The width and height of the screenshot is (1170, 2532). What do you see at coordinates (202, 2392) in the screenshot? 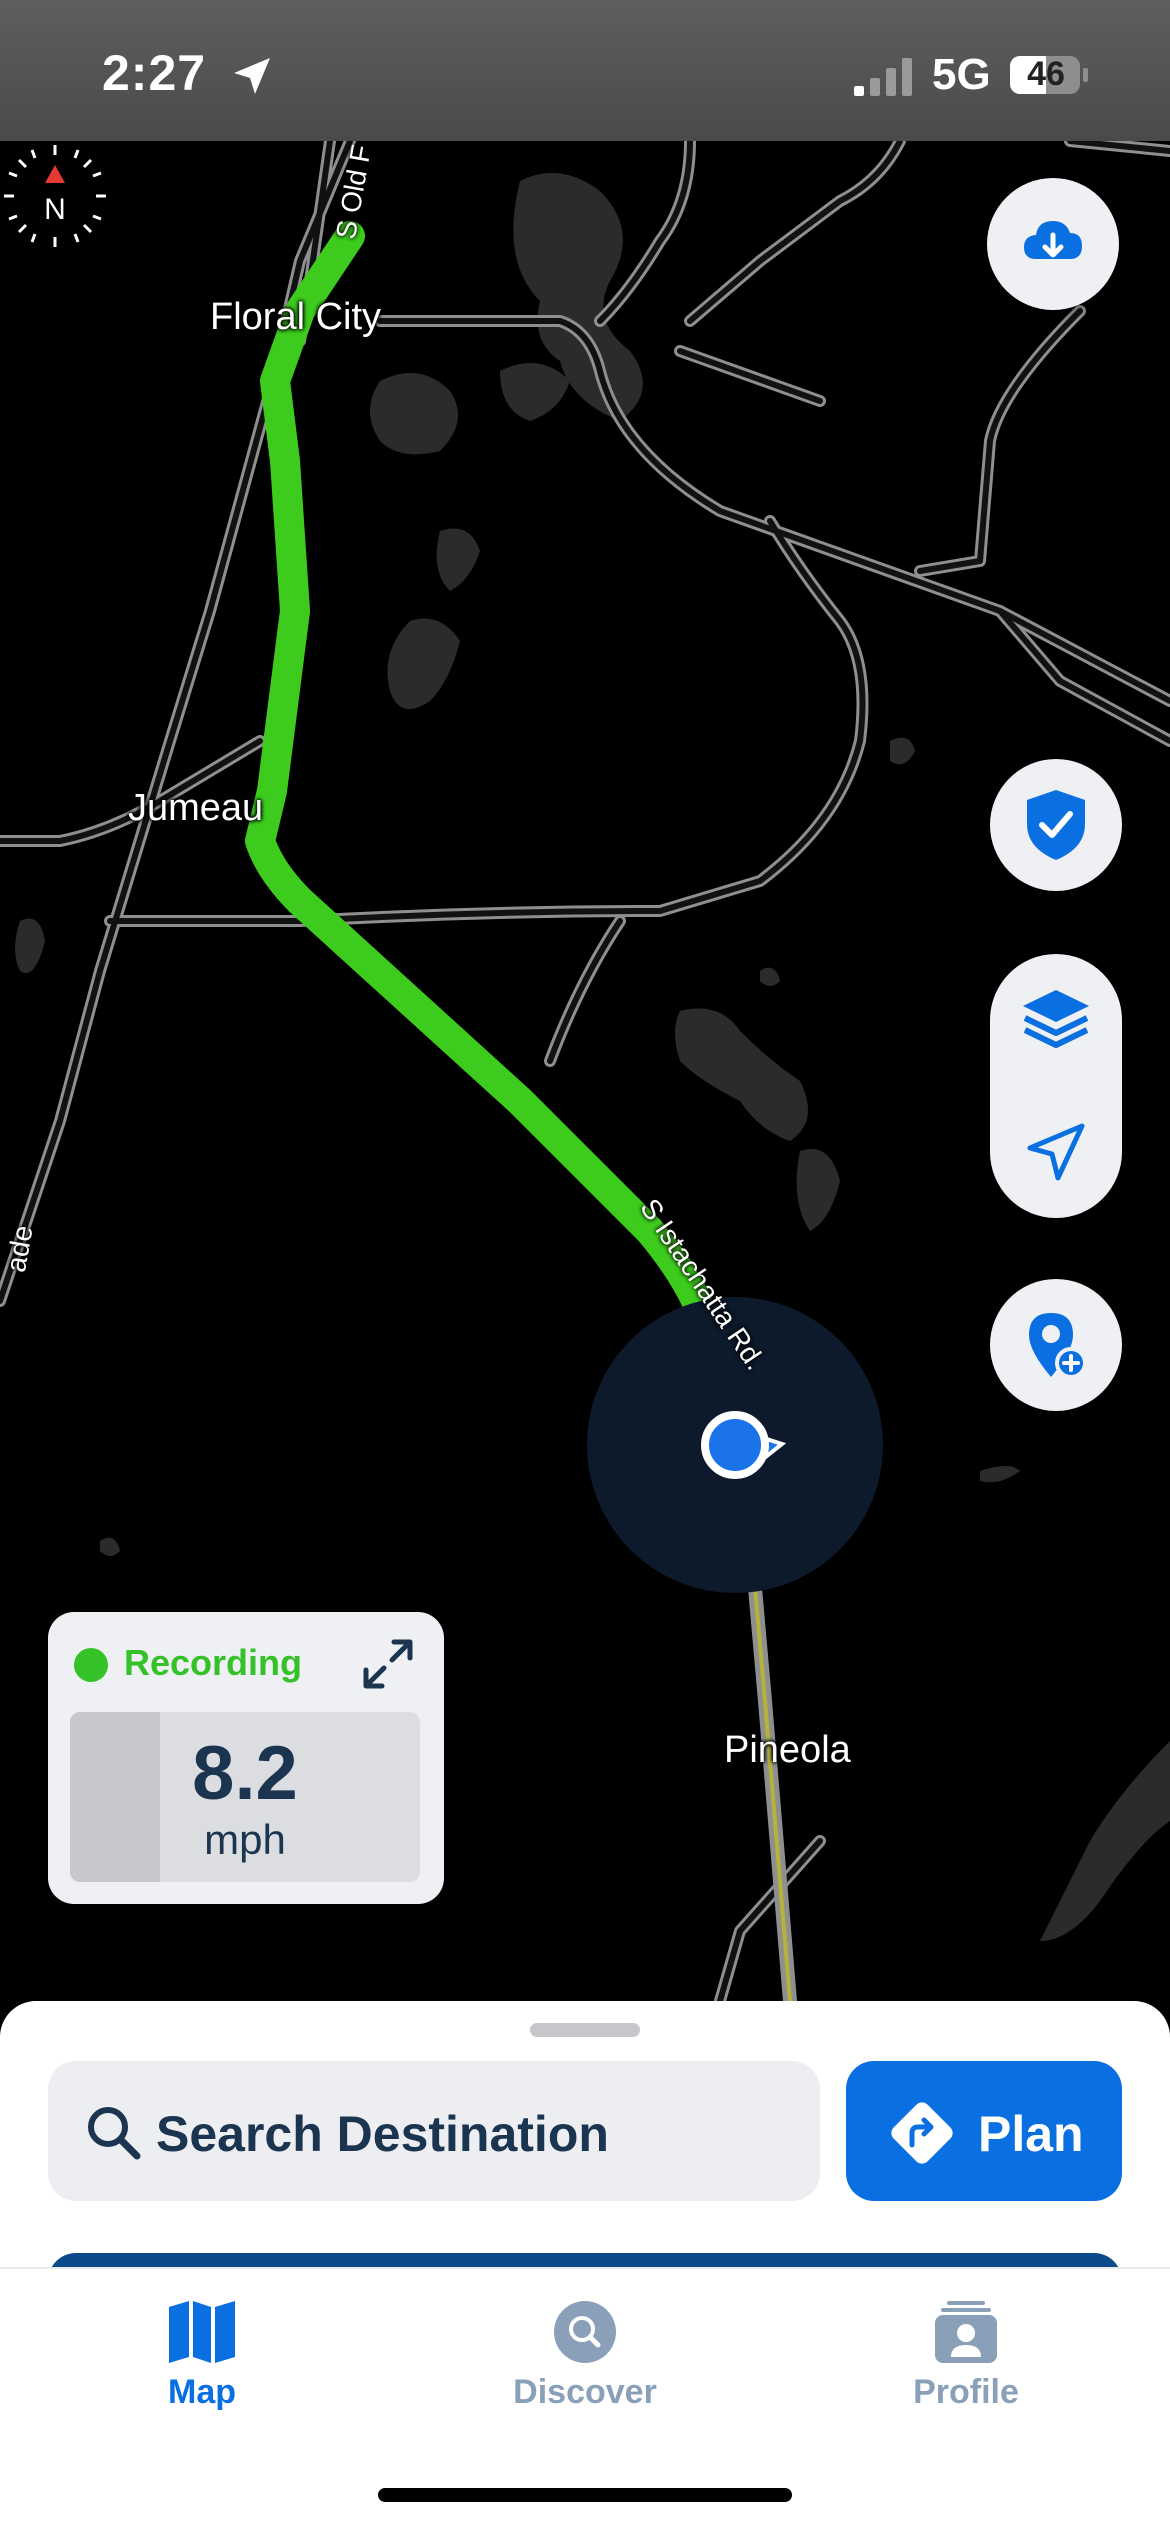
I see `tab-map-label: Map` at bounding box center [202, 2392].